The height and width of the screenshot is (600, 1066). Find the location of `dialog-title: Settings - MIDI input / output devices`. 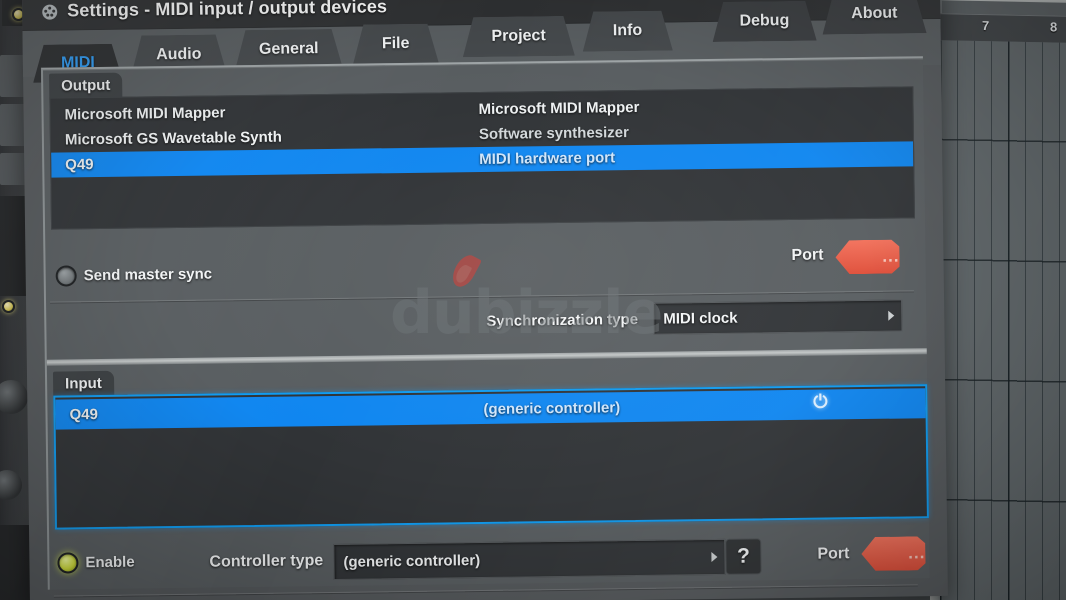

dialog-title: Settings - MIDI input / output devices is located at coordinates (227, 10).